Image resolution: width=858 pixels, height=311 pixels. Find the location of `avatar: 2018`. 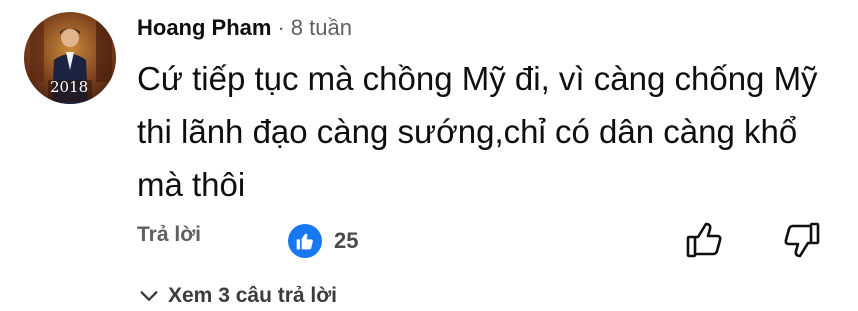

avatar: 2018 is located at coordinates (70, 58).